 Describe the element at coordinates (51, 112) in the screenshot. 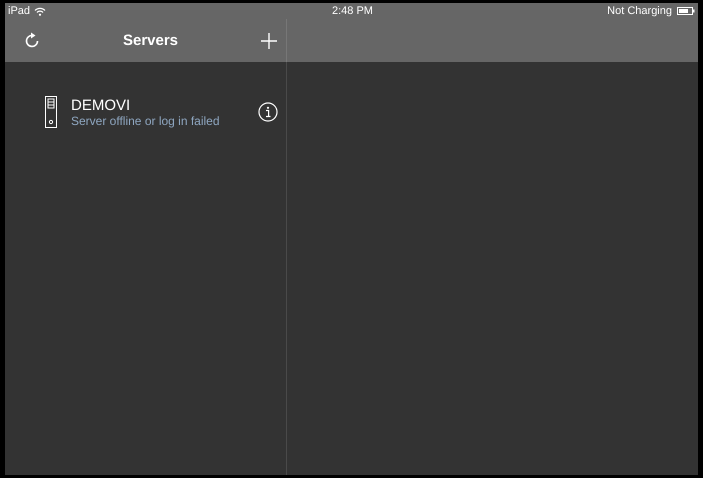

I see `server-icon` at that location.